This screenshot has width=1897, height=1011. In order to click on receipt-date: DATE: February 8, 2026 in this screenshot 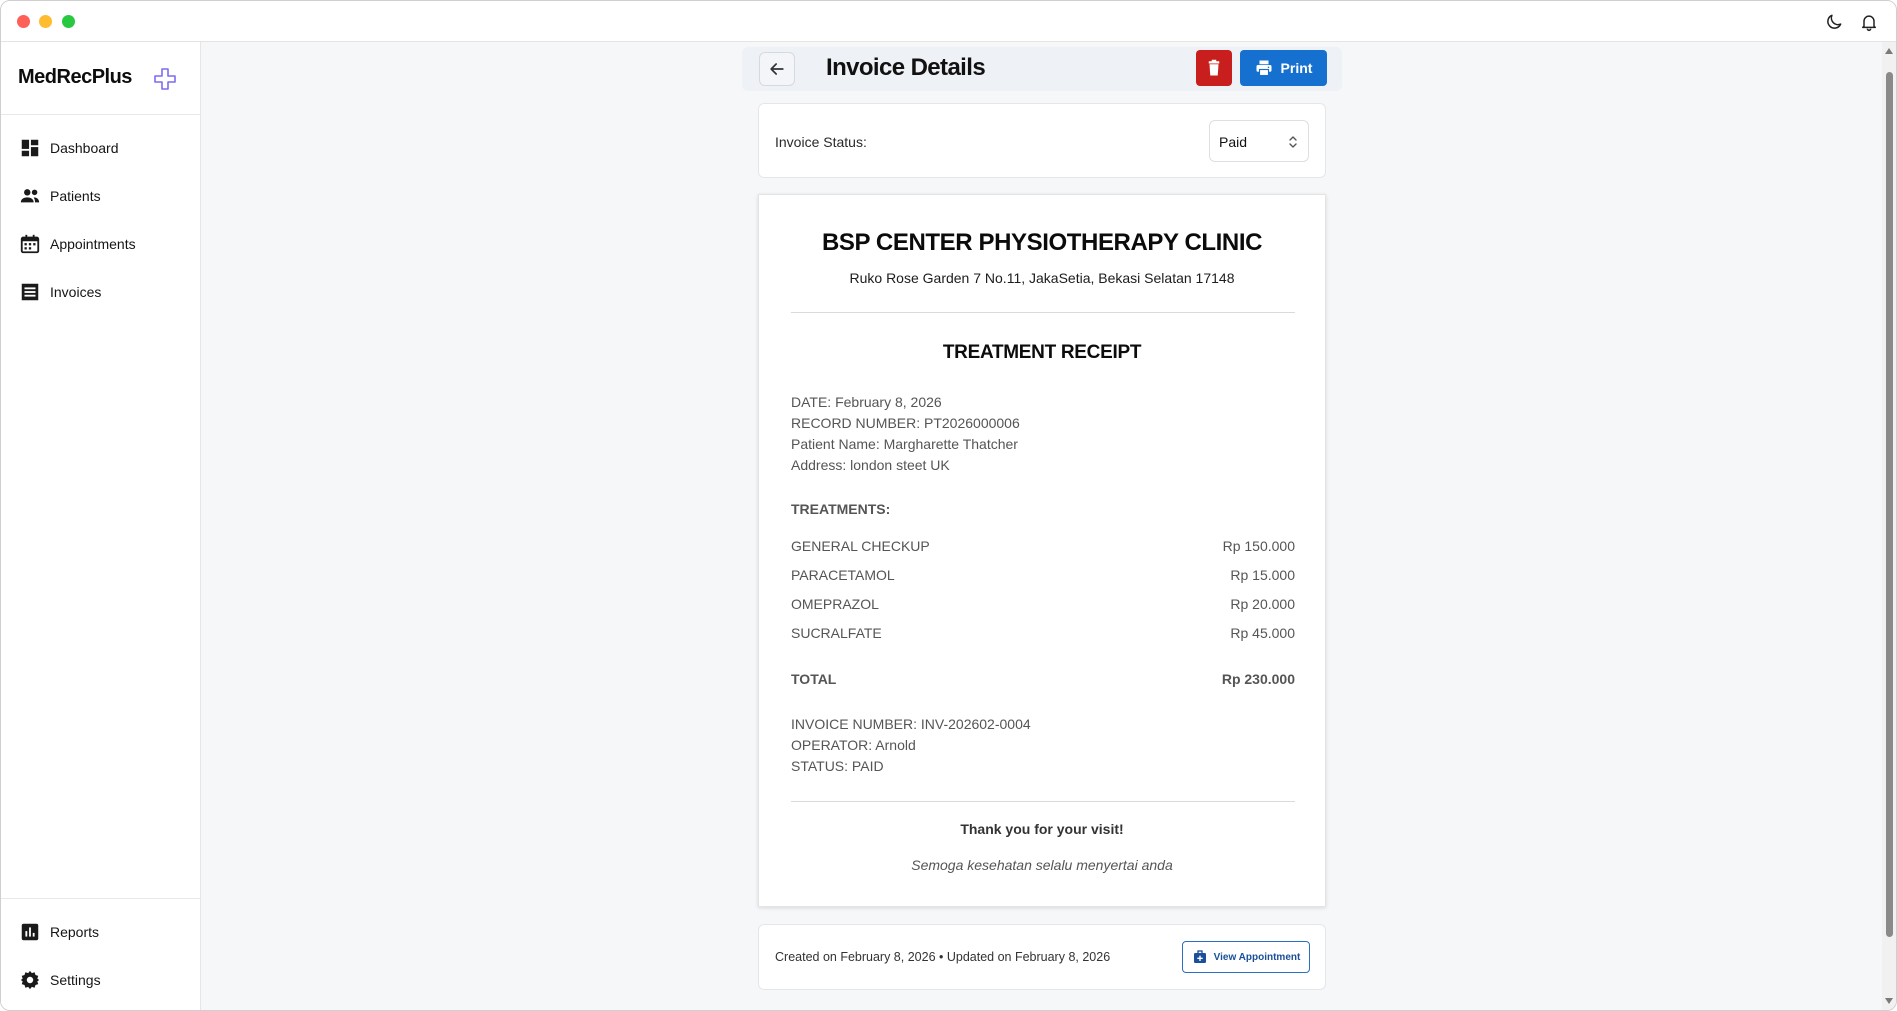, I will do `click(866, 402)`.